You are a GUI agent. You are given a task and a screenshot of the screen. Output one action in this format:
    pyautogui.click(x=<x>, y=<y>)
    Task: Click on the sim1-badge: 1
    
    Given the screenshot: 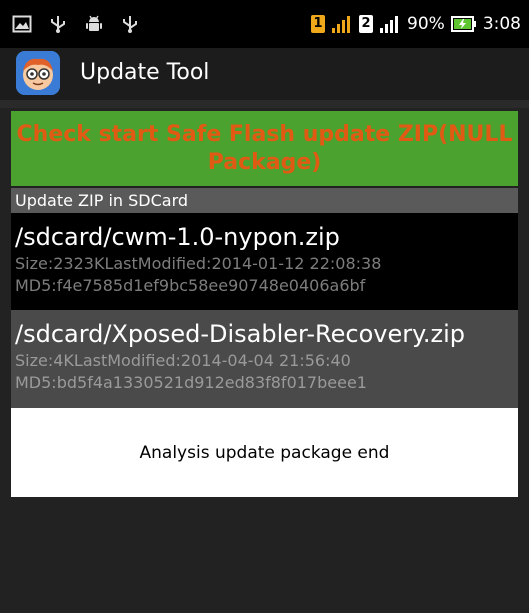 What is the action you would take?
    pyautogui.click(x=318, y=24)
    